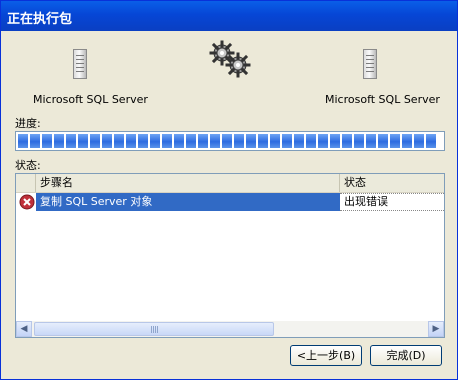  What do you see at coordinates (24, 329) in the screenshot?
I see `scroll-left-button: ◀` at bounding box center [24, 329].